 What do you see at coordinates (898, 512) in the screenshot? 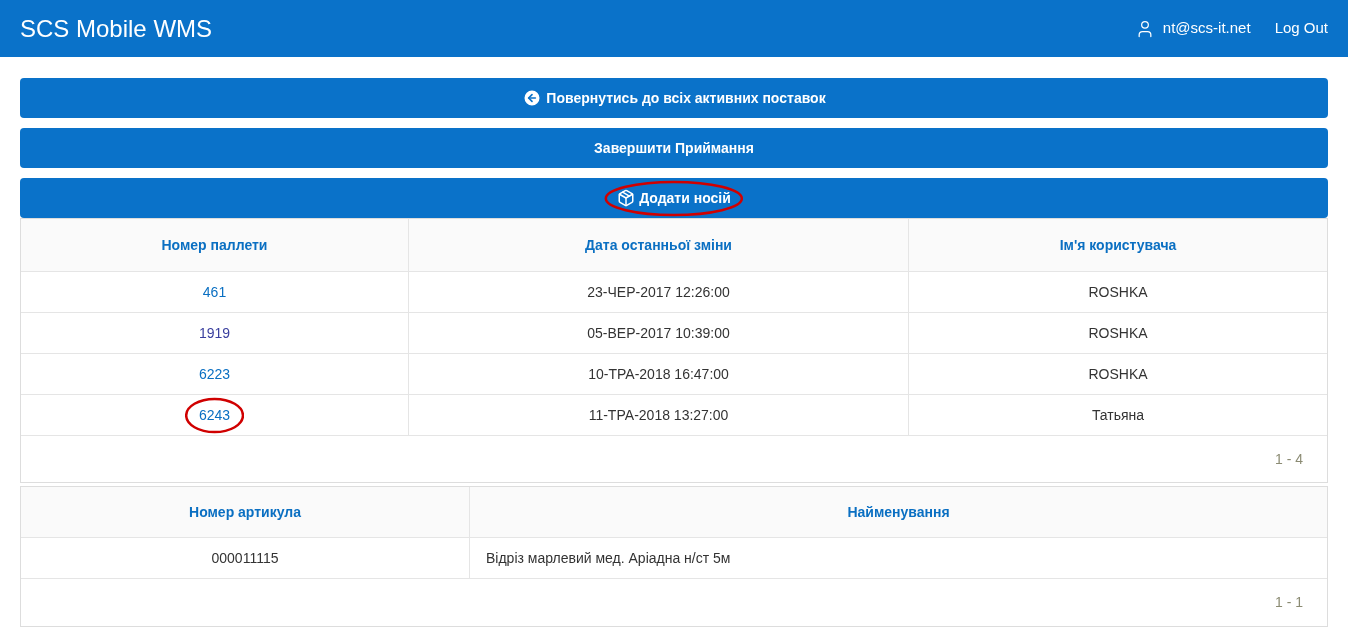
I see `column-header: Найменування` at bounding box center [898, 512].